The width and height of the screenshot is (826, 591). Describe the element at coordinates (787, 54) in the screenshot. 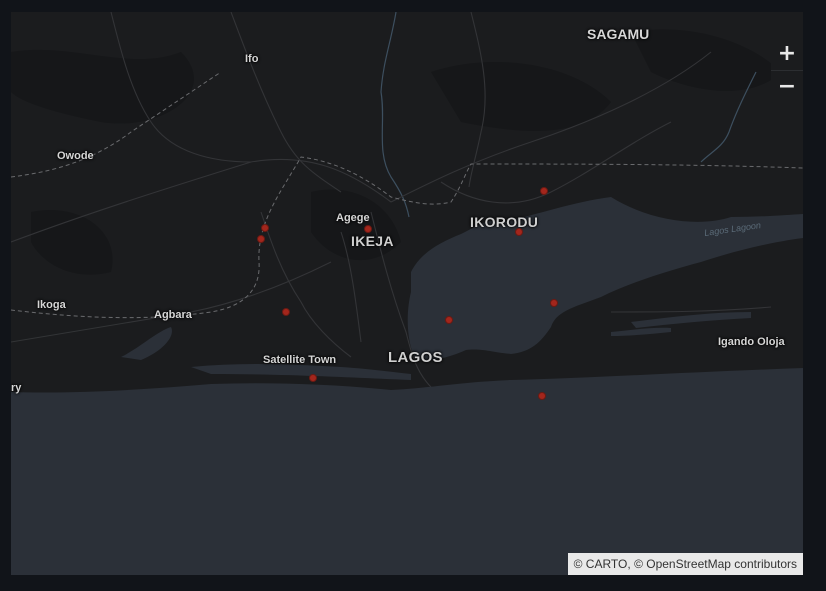

I see `zoom-in-button: +` at that location.